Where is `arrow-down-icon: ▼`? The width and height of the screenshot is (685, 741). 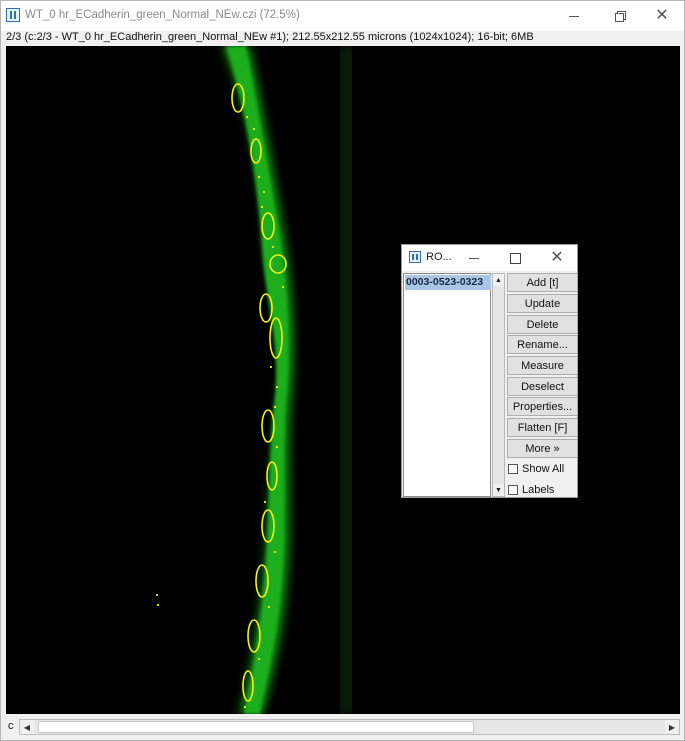
arrow-down-icon: ▼ is located at coordinates (498, 490).